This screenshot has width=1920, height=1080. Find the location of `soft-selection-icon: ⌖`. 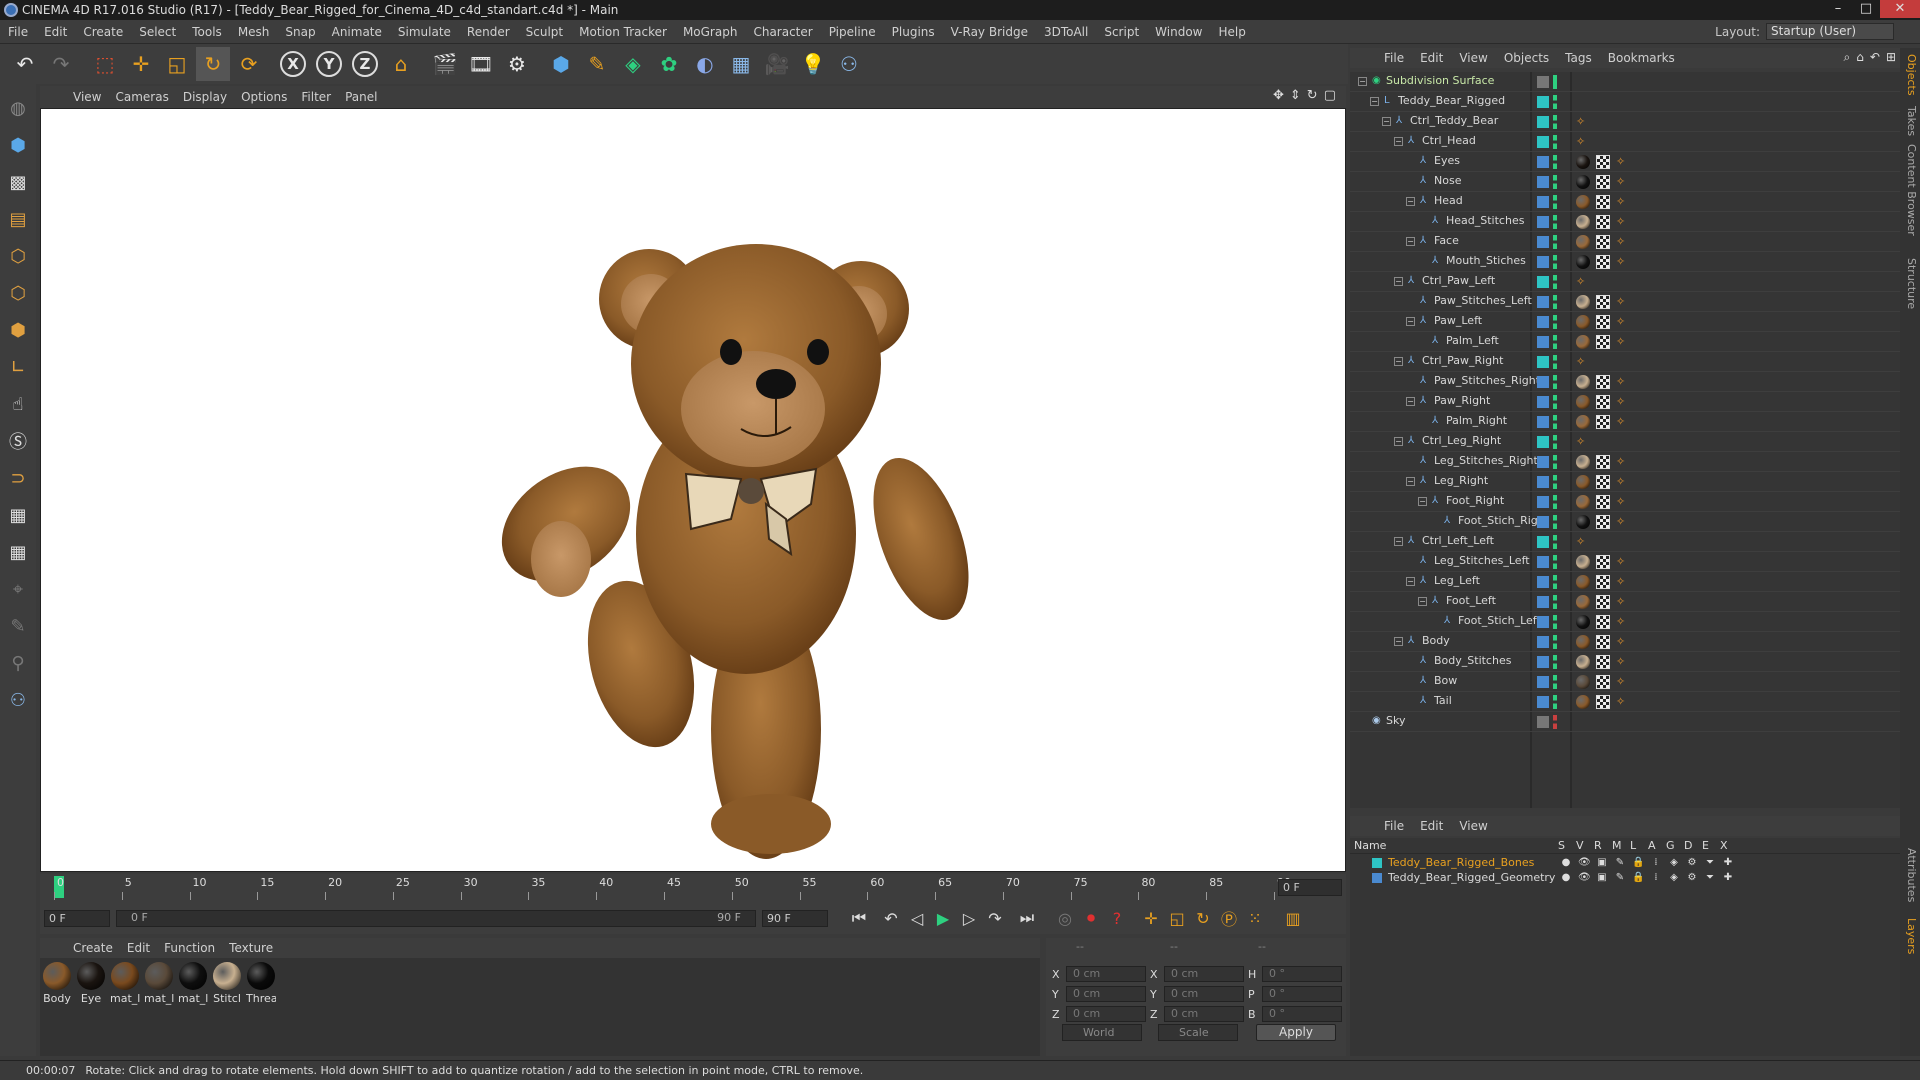

soft-selection-icon: ⌖ is located at coordinates (18, 589).